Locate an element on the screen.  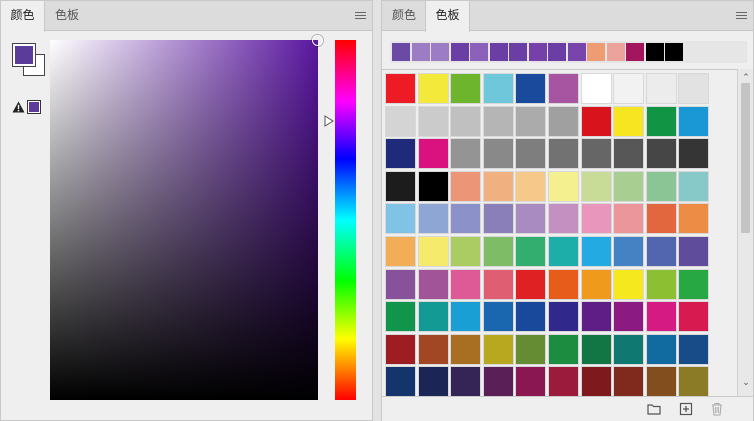
scroll-down-icon: ⌄ is located at coordinates (746, 383).